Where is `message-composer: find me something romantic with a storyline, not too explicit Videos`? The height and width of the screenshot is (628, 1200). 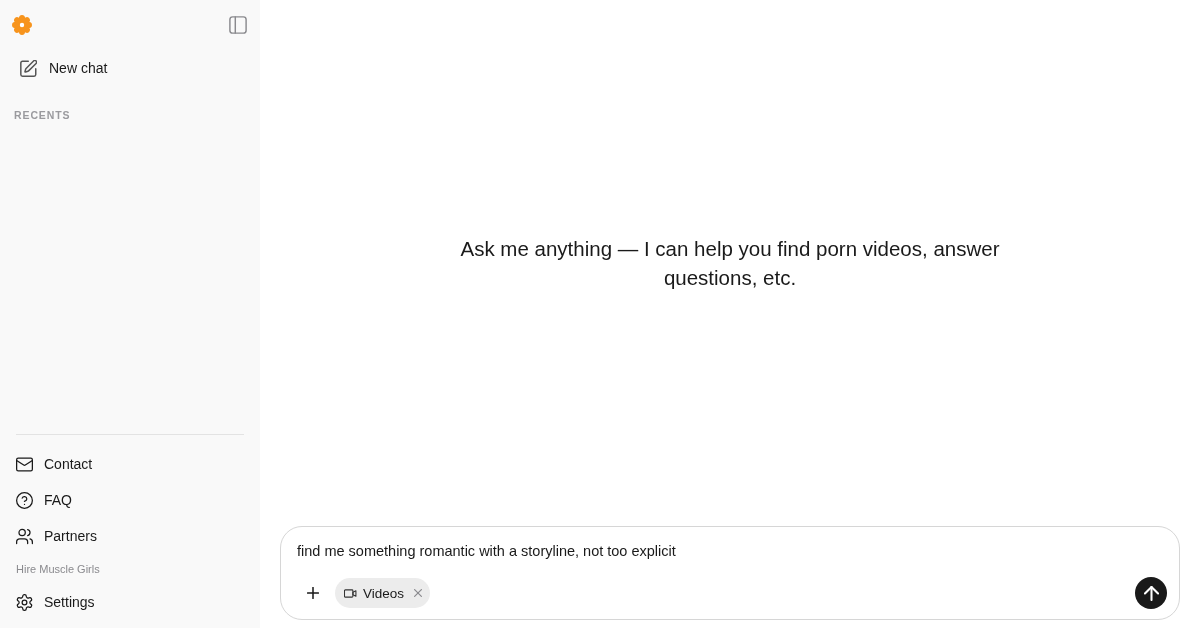
message-composer: find me something romantic with a storyline, not too explicit Videos is located at coordinates (730, 573).